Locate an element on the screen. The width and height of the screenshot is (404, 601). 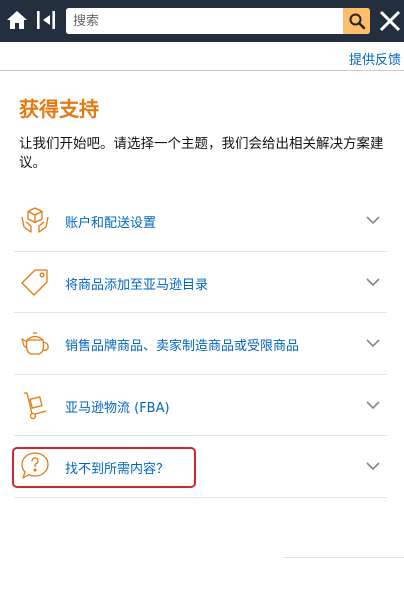
search-input is located at coordinates (204, 21).